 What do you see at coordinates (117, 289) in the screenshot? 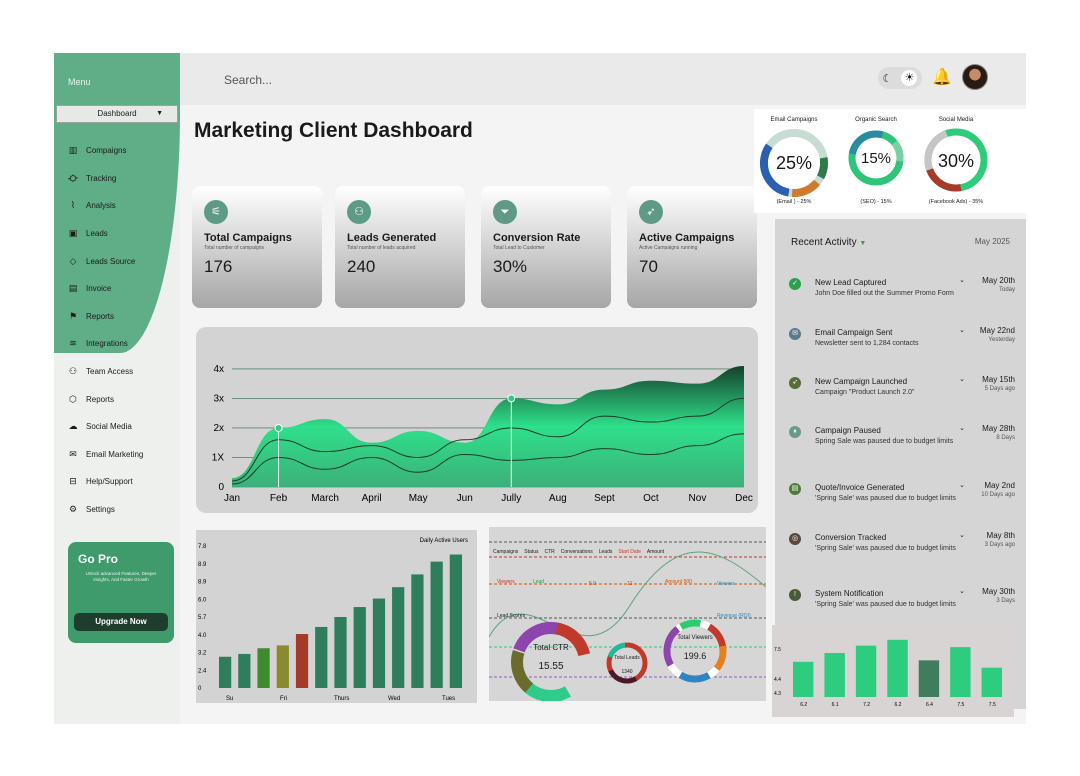
I see `sidebar-item-invoice: ▤ Invoice` at bounding box center [117, 289].